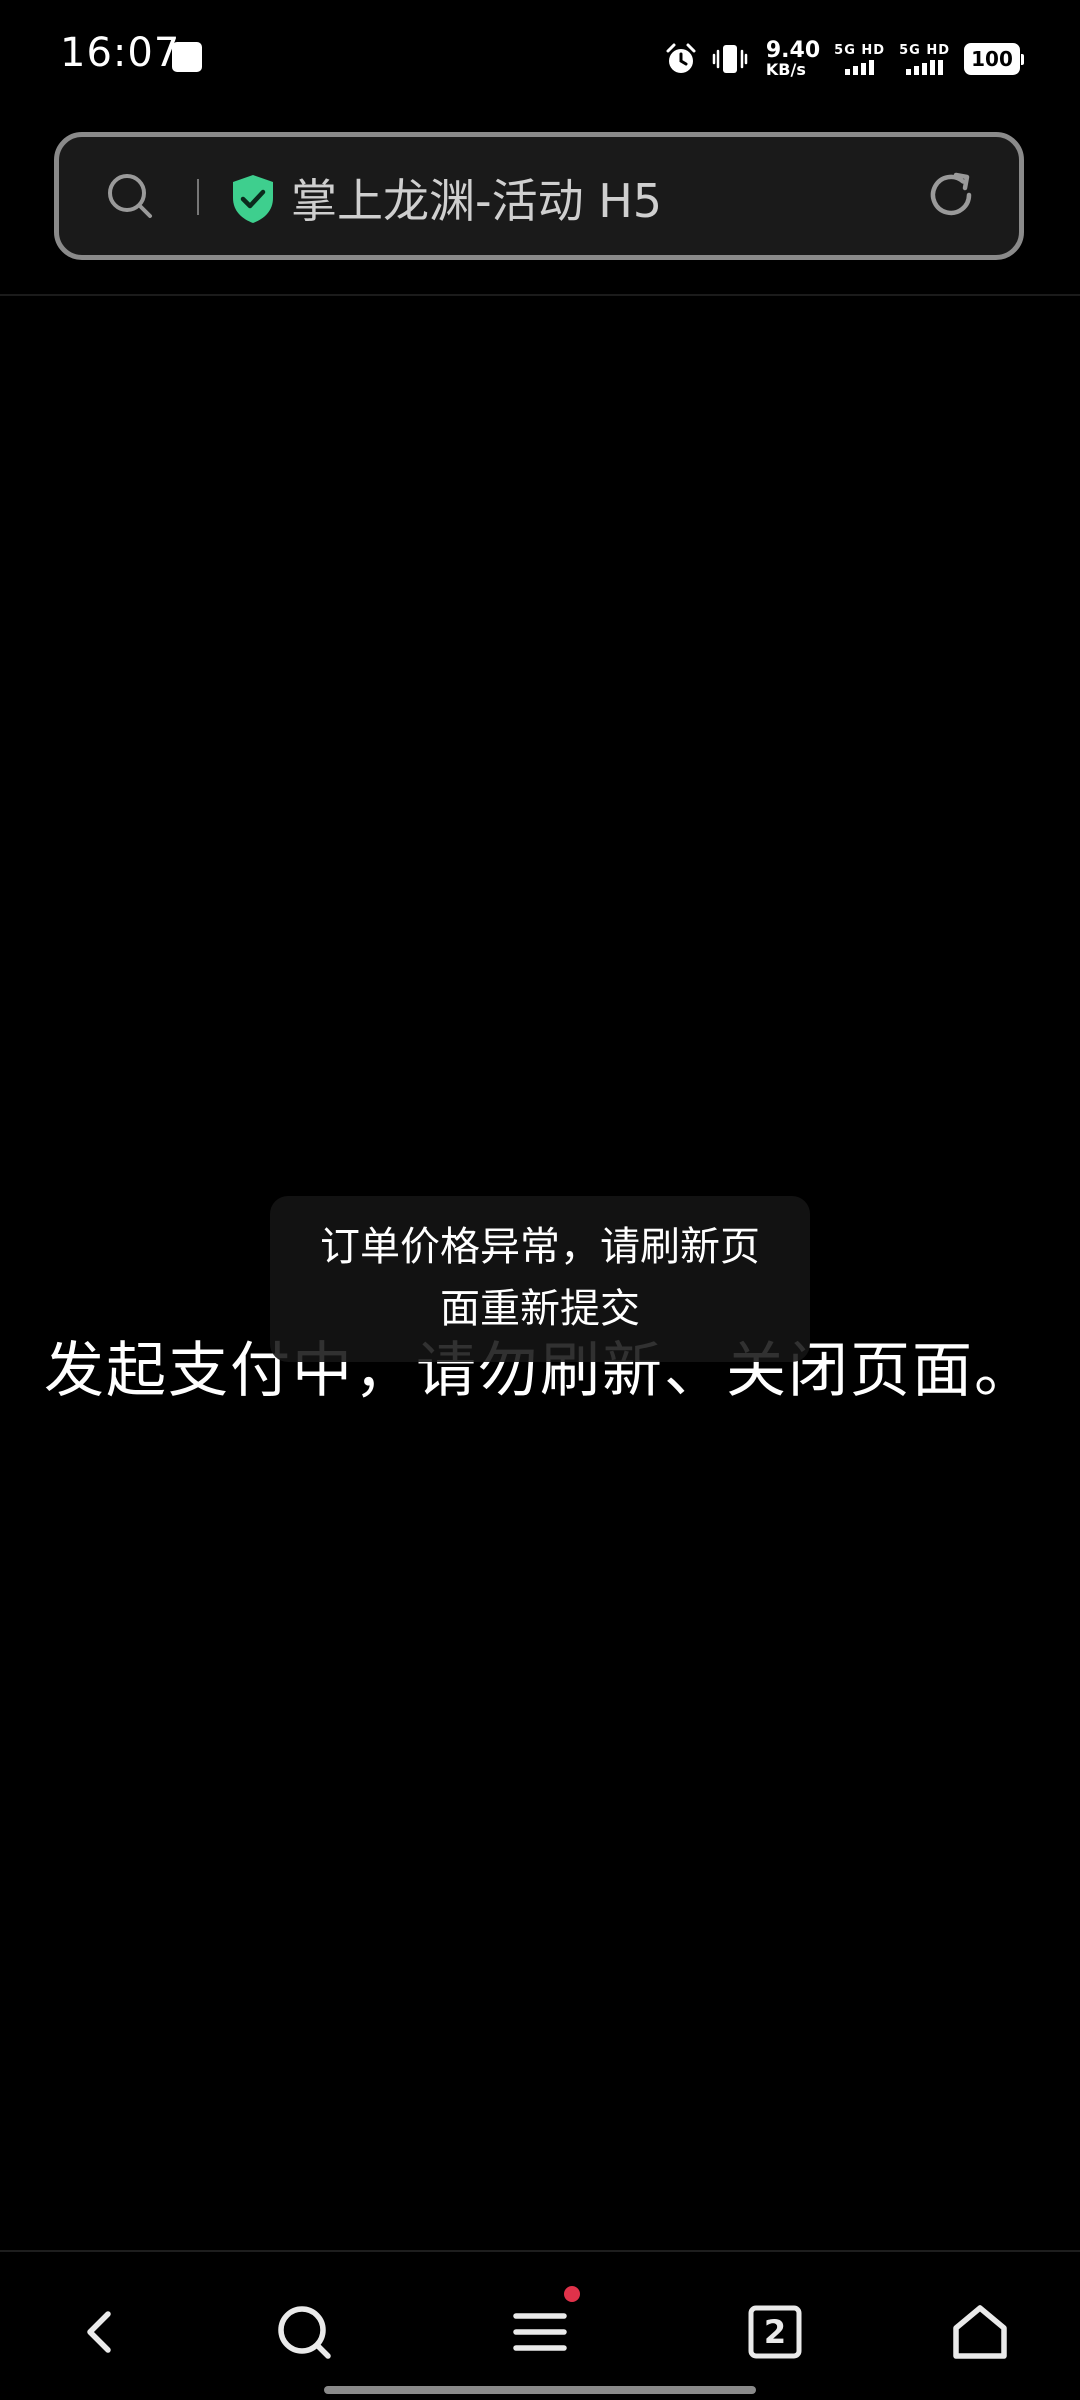 The image size is (1080, 2400). What do you see at coordinates (253, 199) in the screenshot?
I see `shield-check-icon` at bounding box center [253, 199].